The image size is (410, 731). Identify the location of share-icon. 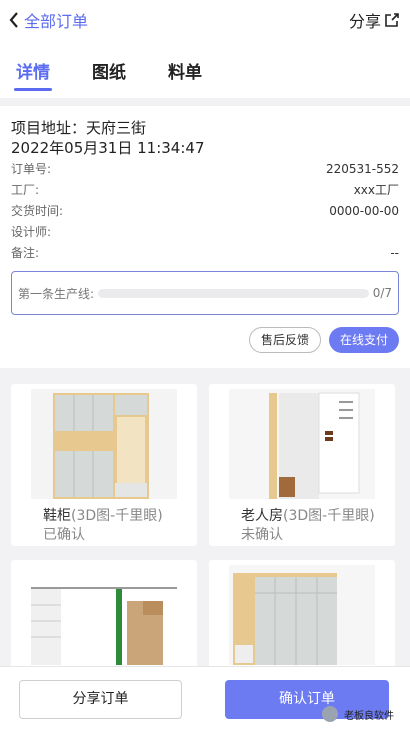
(392, 20).